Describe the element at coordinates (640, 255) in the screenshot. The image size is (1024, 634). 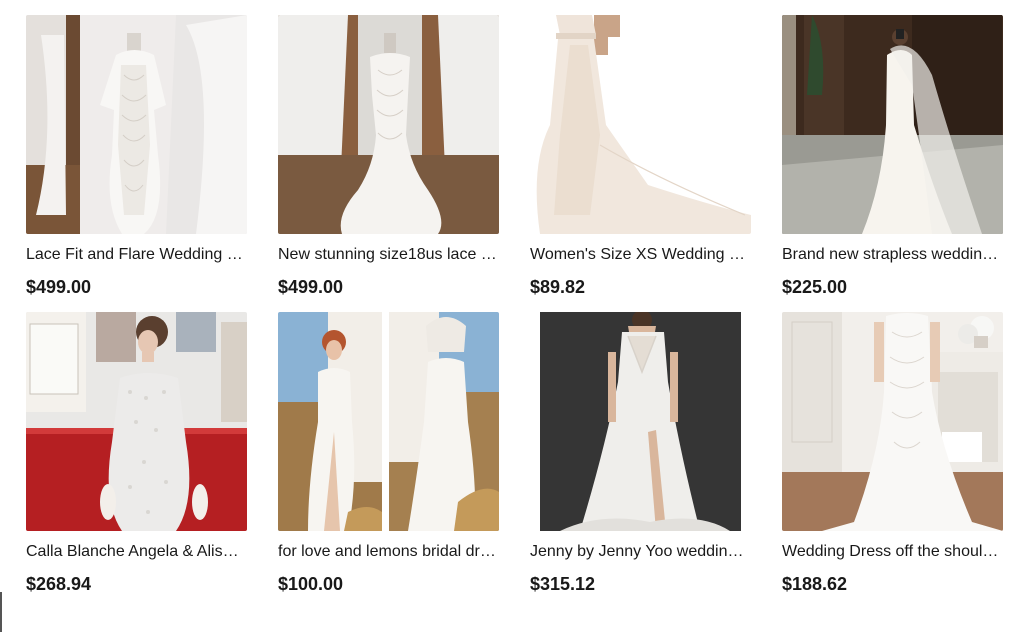
I see `listing-title: Women's Size XS Wedding Dress` at that location.